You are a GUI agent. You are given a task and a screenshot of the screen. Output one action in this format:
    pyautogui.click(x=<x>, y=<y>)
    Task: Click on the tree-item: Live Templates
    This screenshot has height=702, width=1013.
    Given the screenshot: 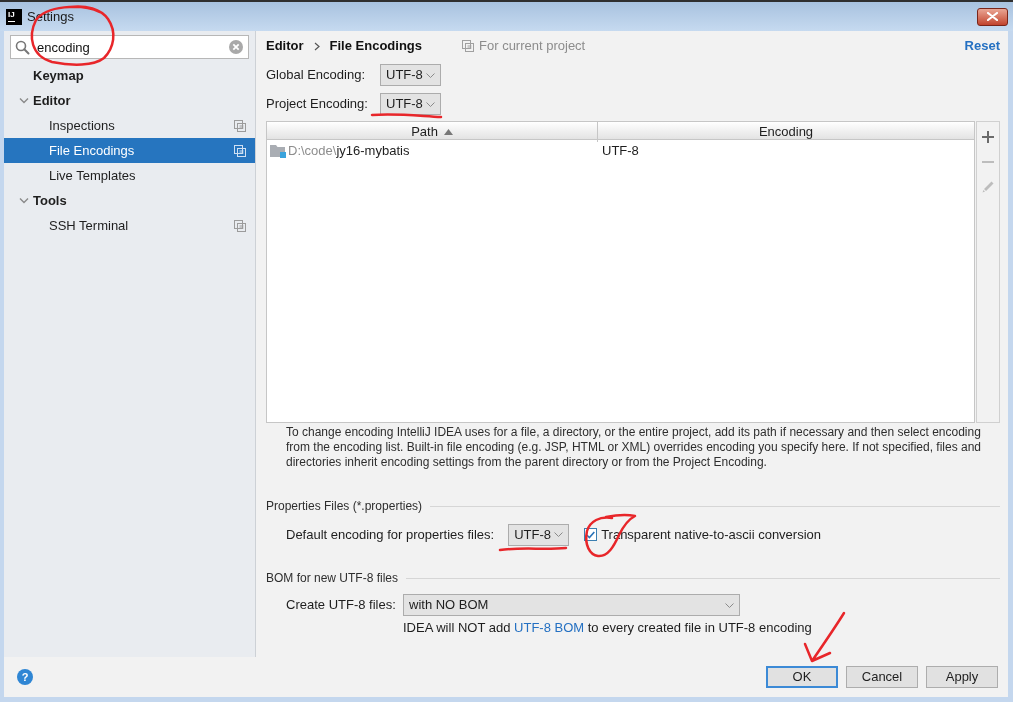 What is the action you would take?
    pyautogui.click(x=129, y=175)
    